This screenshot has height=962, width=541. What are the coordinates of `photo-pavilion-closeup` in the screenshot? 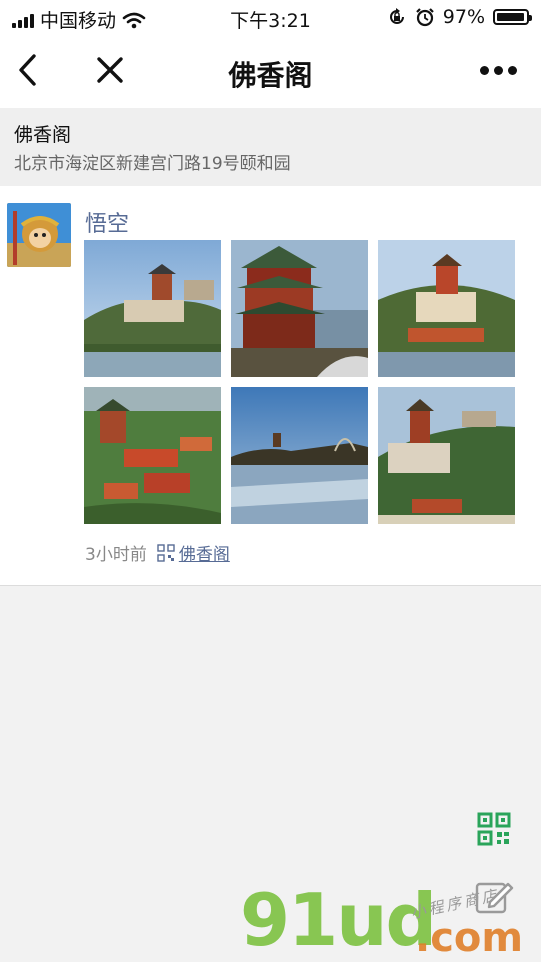 It's located at (299, 308).